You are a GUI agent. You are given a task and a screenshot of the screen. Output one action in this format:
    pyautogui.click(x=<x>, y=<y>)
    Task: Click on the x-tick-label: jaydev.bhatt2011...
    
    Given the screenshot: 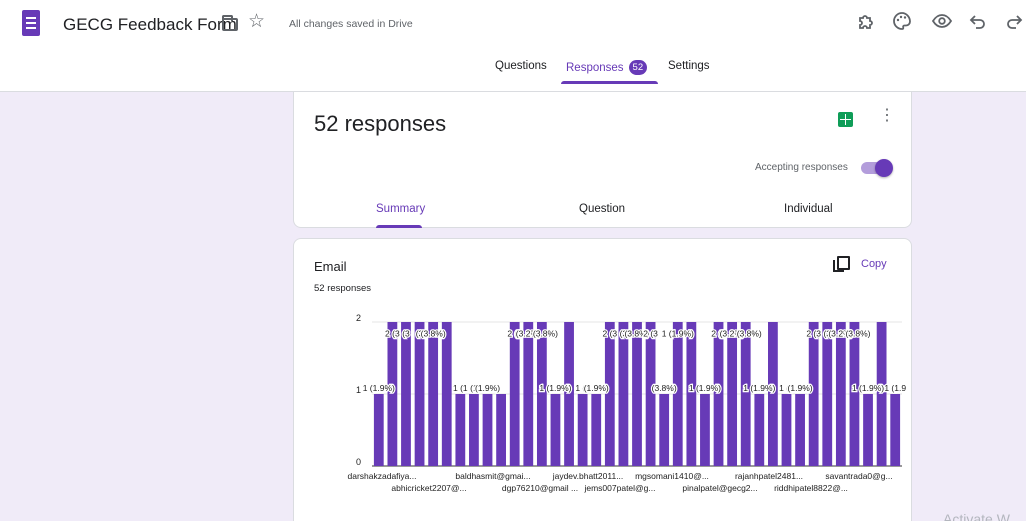 What is the action you would take?
    pyautogui.click(x=588, y=476)
    